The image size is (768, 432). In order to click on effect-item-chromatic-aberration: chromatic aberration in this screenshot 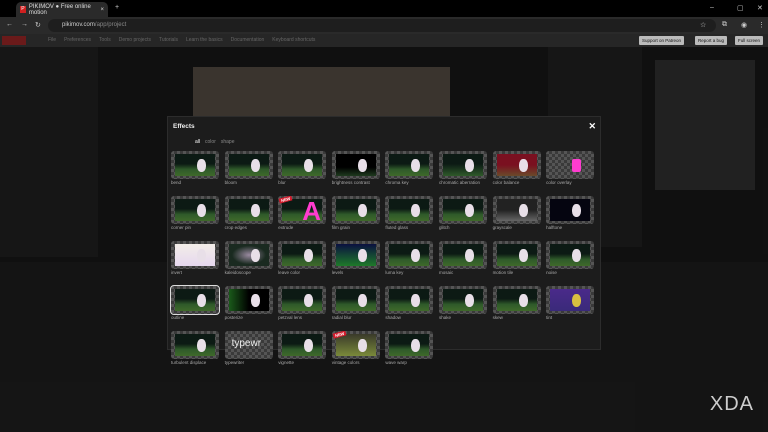, I will do `click(462, 168)`.